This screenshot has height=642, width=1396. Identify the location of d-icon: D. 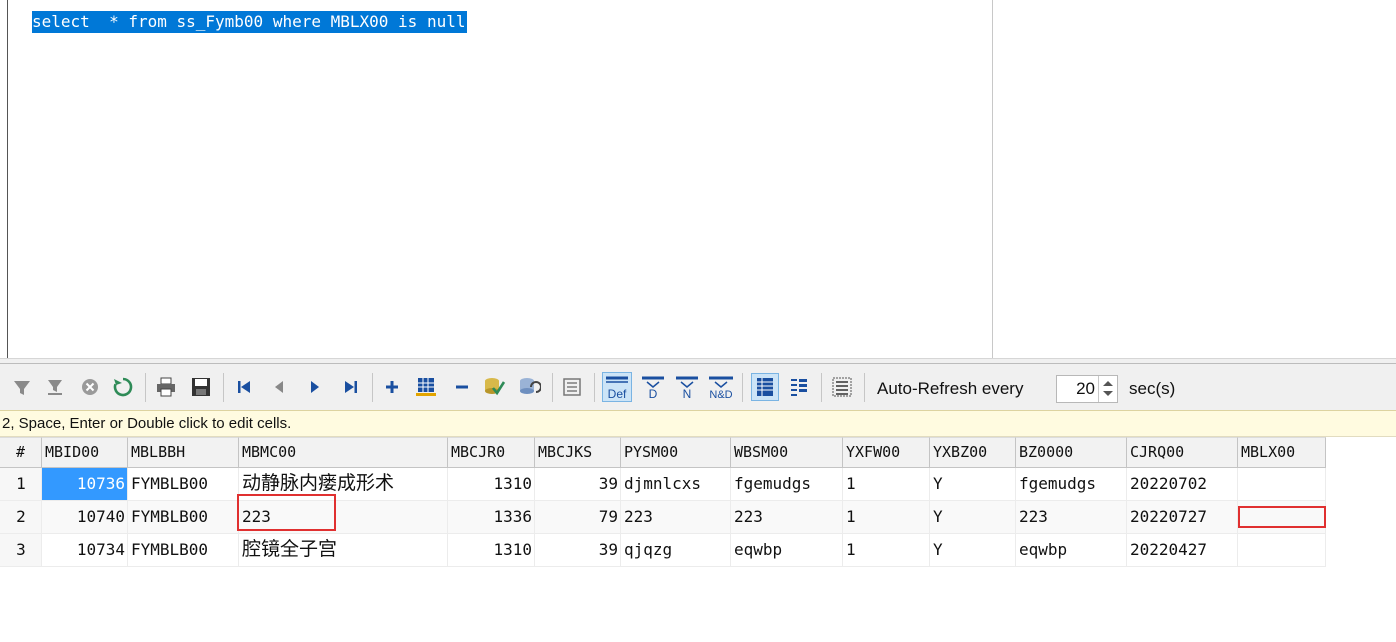
(653, 387).